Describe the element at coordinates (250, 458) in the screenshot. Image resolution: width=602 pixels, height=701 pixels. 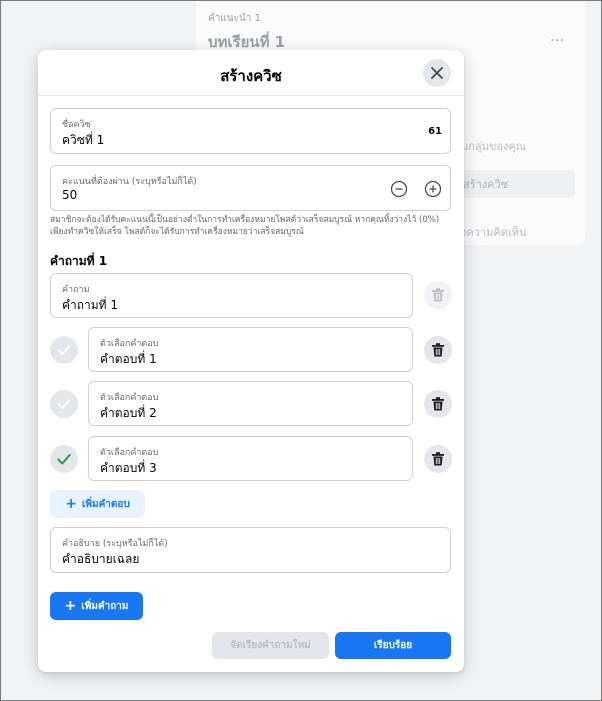
I see `answer-option-field: ตัวเลือกคำตอบ คำตอบที่ 3` at that location.